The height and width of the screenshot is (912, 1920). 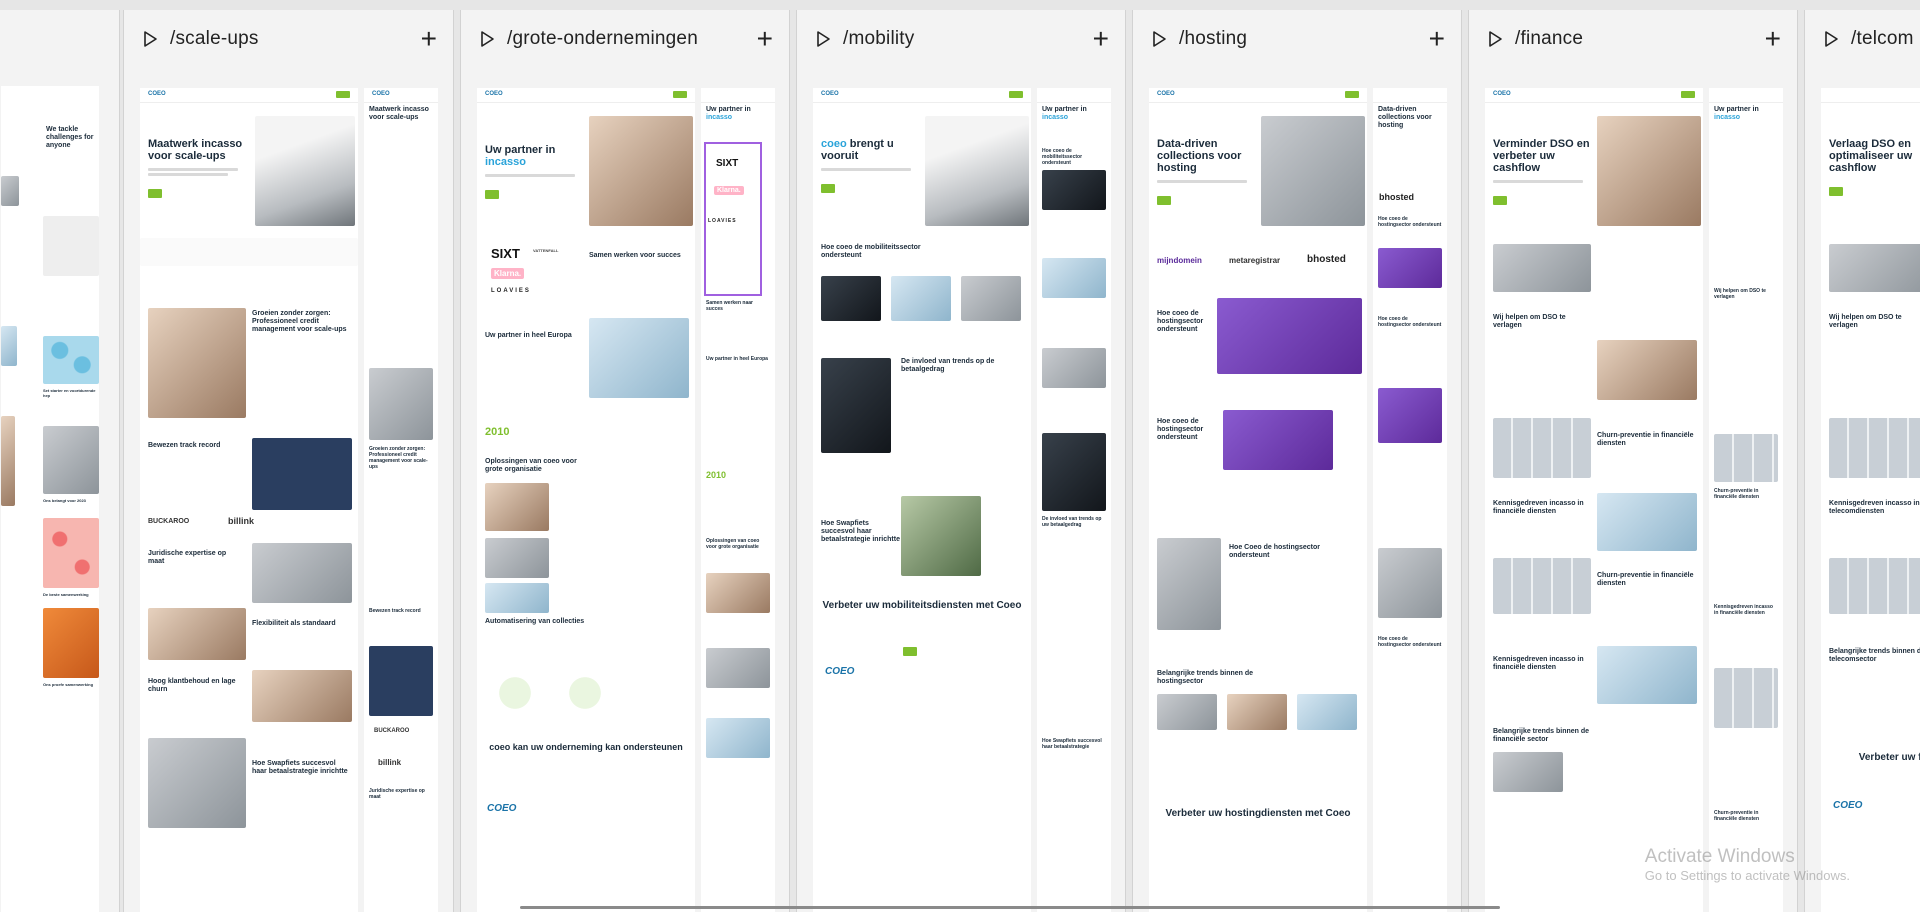 What do you see at coordinates (68, 684) in the screenshot?
I see `card-title: Ons proefe samenwerking` at bounding box center [68, 684].